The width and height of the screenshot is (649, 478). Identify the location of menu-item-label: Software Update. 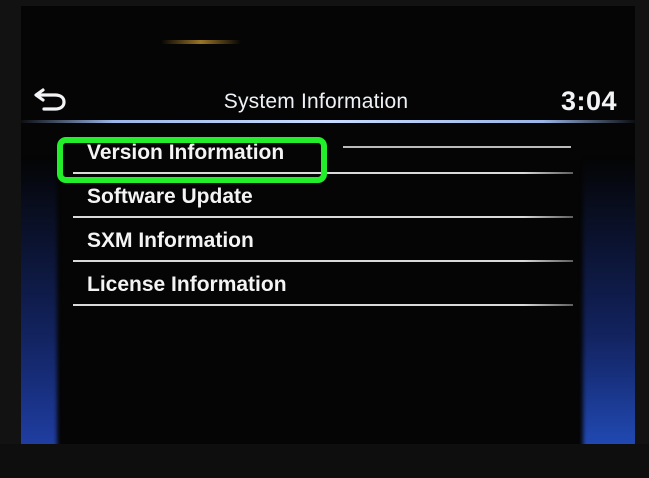
(170, 196).